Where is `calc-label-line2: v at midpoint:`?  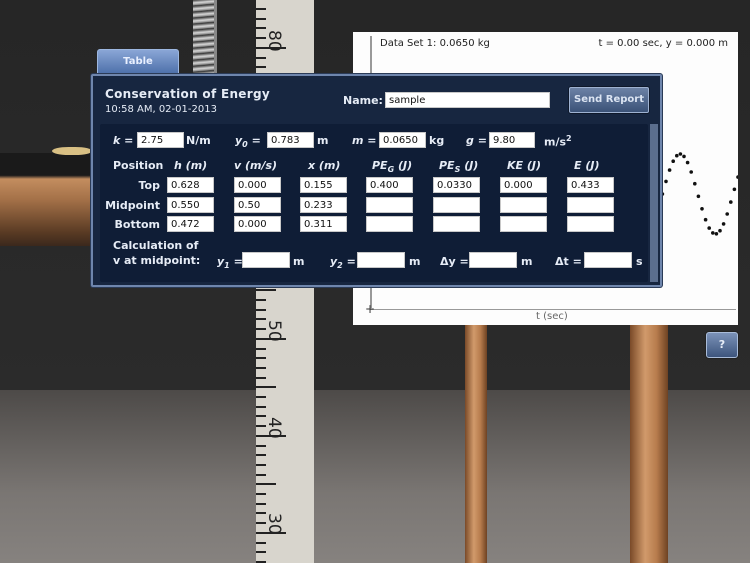
calc-label-line2: v at midpoint: is located at coordinates (157, 260).